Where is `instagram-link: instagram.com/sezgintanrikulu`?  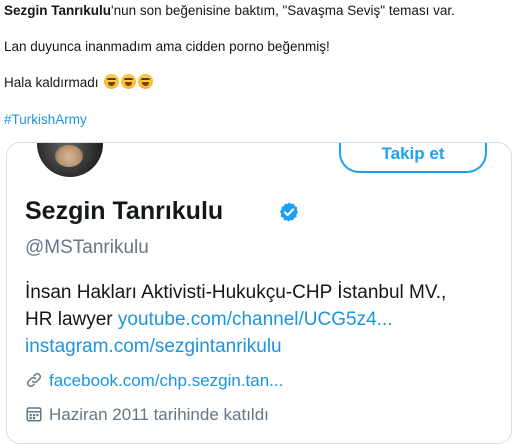 instagram-link: instagram.com/sezgintanrikulu is located at coordinates (153, 346).